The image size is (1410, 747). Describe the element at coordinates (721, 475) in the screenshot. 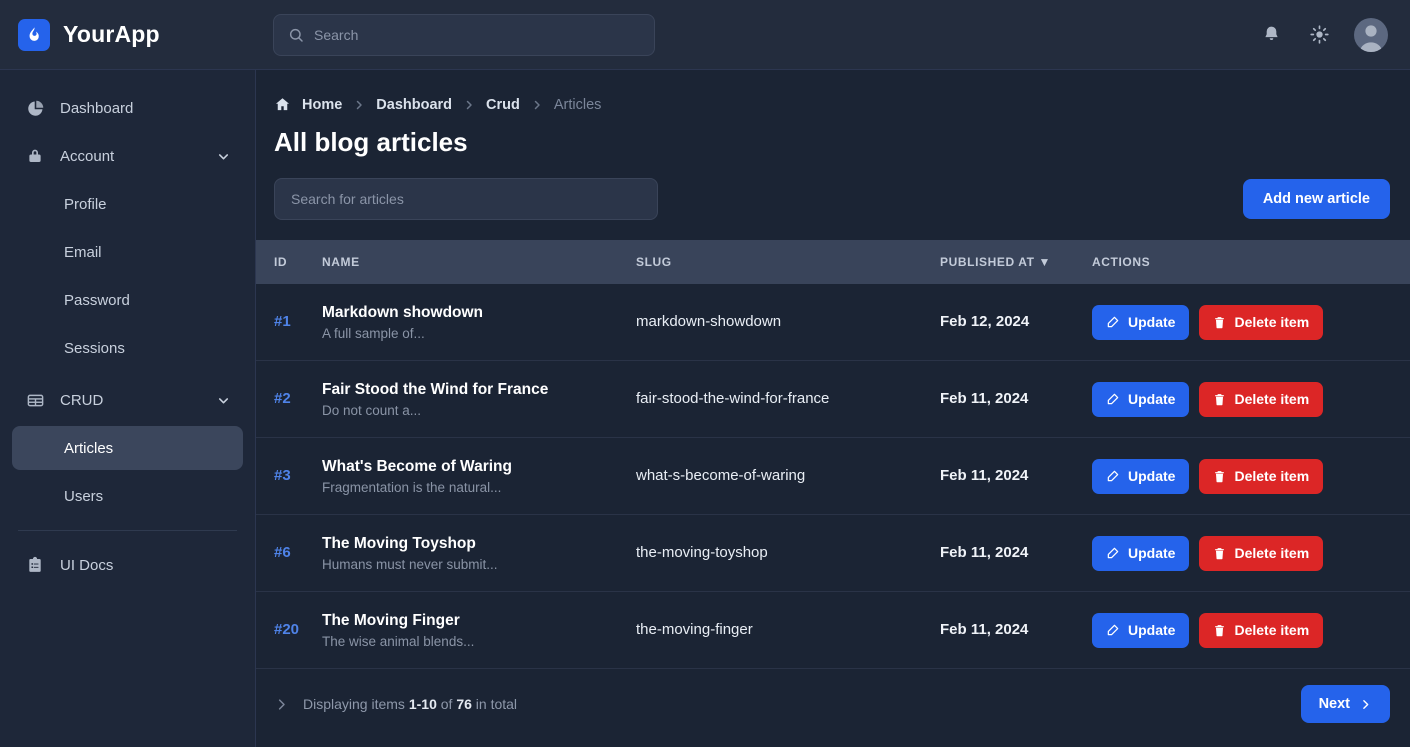

I see `row-slug: what-s-become-of-waring` at that location.